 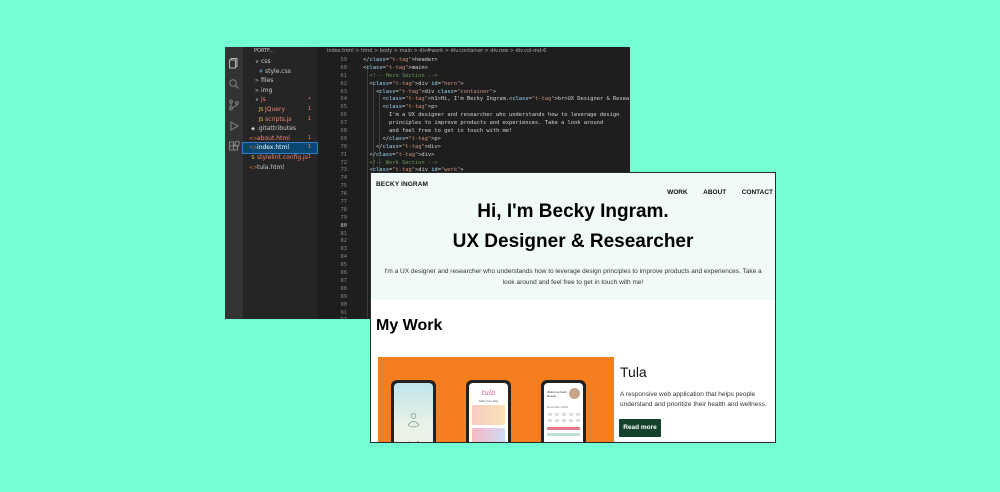 I want to click on file-tree-item: <>tula.html, so click(x=280, y=168).